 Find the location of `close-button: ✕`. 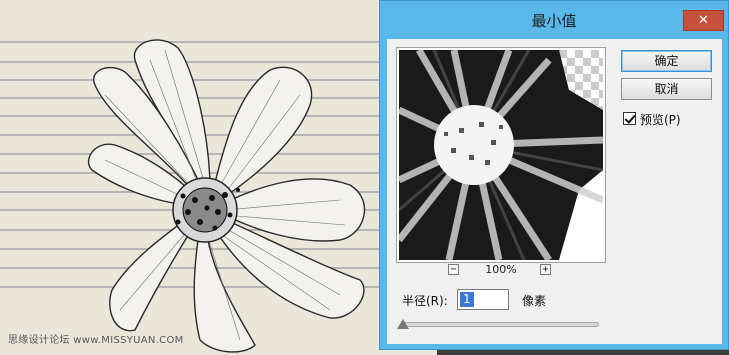

close-button: ✕ is located at coordinates (703, 20).